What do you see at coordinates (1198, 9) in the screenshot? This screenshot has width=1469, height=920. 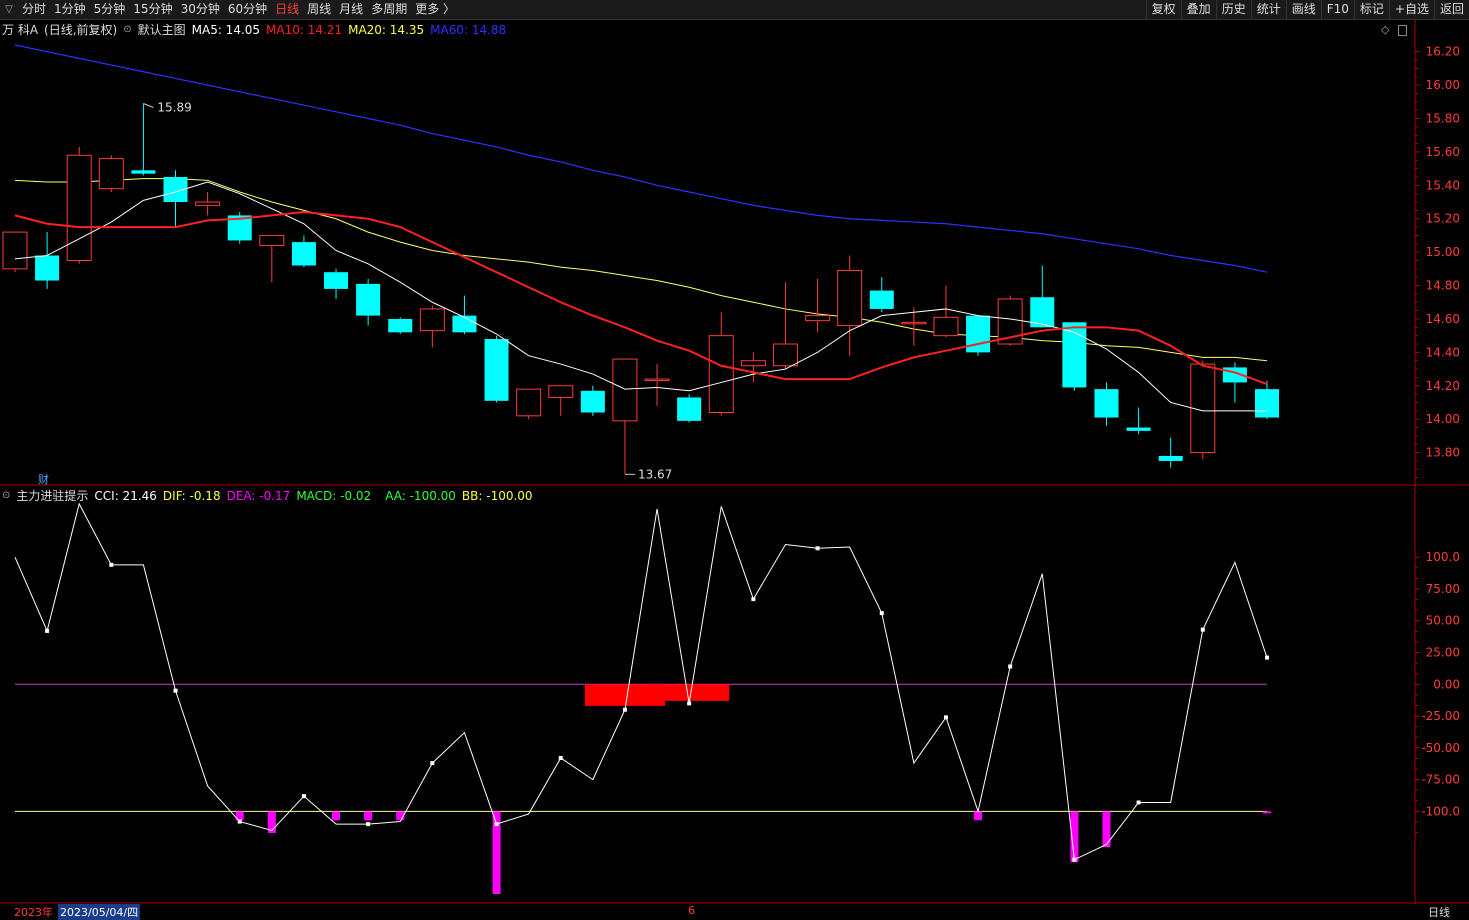 I see `toolbar-button-1: 叠加` at bounding box center [1198, 9].